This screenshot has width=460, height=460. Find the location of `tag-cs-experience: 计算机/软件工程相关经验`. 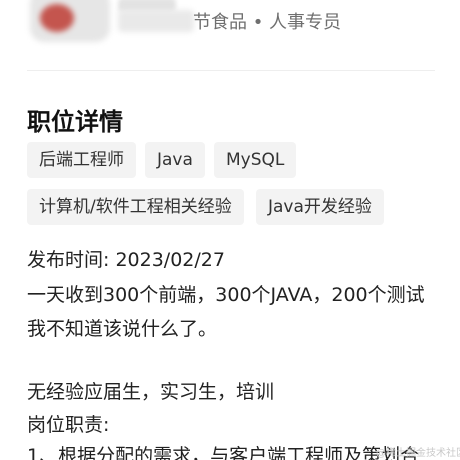

tag-cs-experience: 计算机/软件工程相关经验 is located at coordinates (135, 207).